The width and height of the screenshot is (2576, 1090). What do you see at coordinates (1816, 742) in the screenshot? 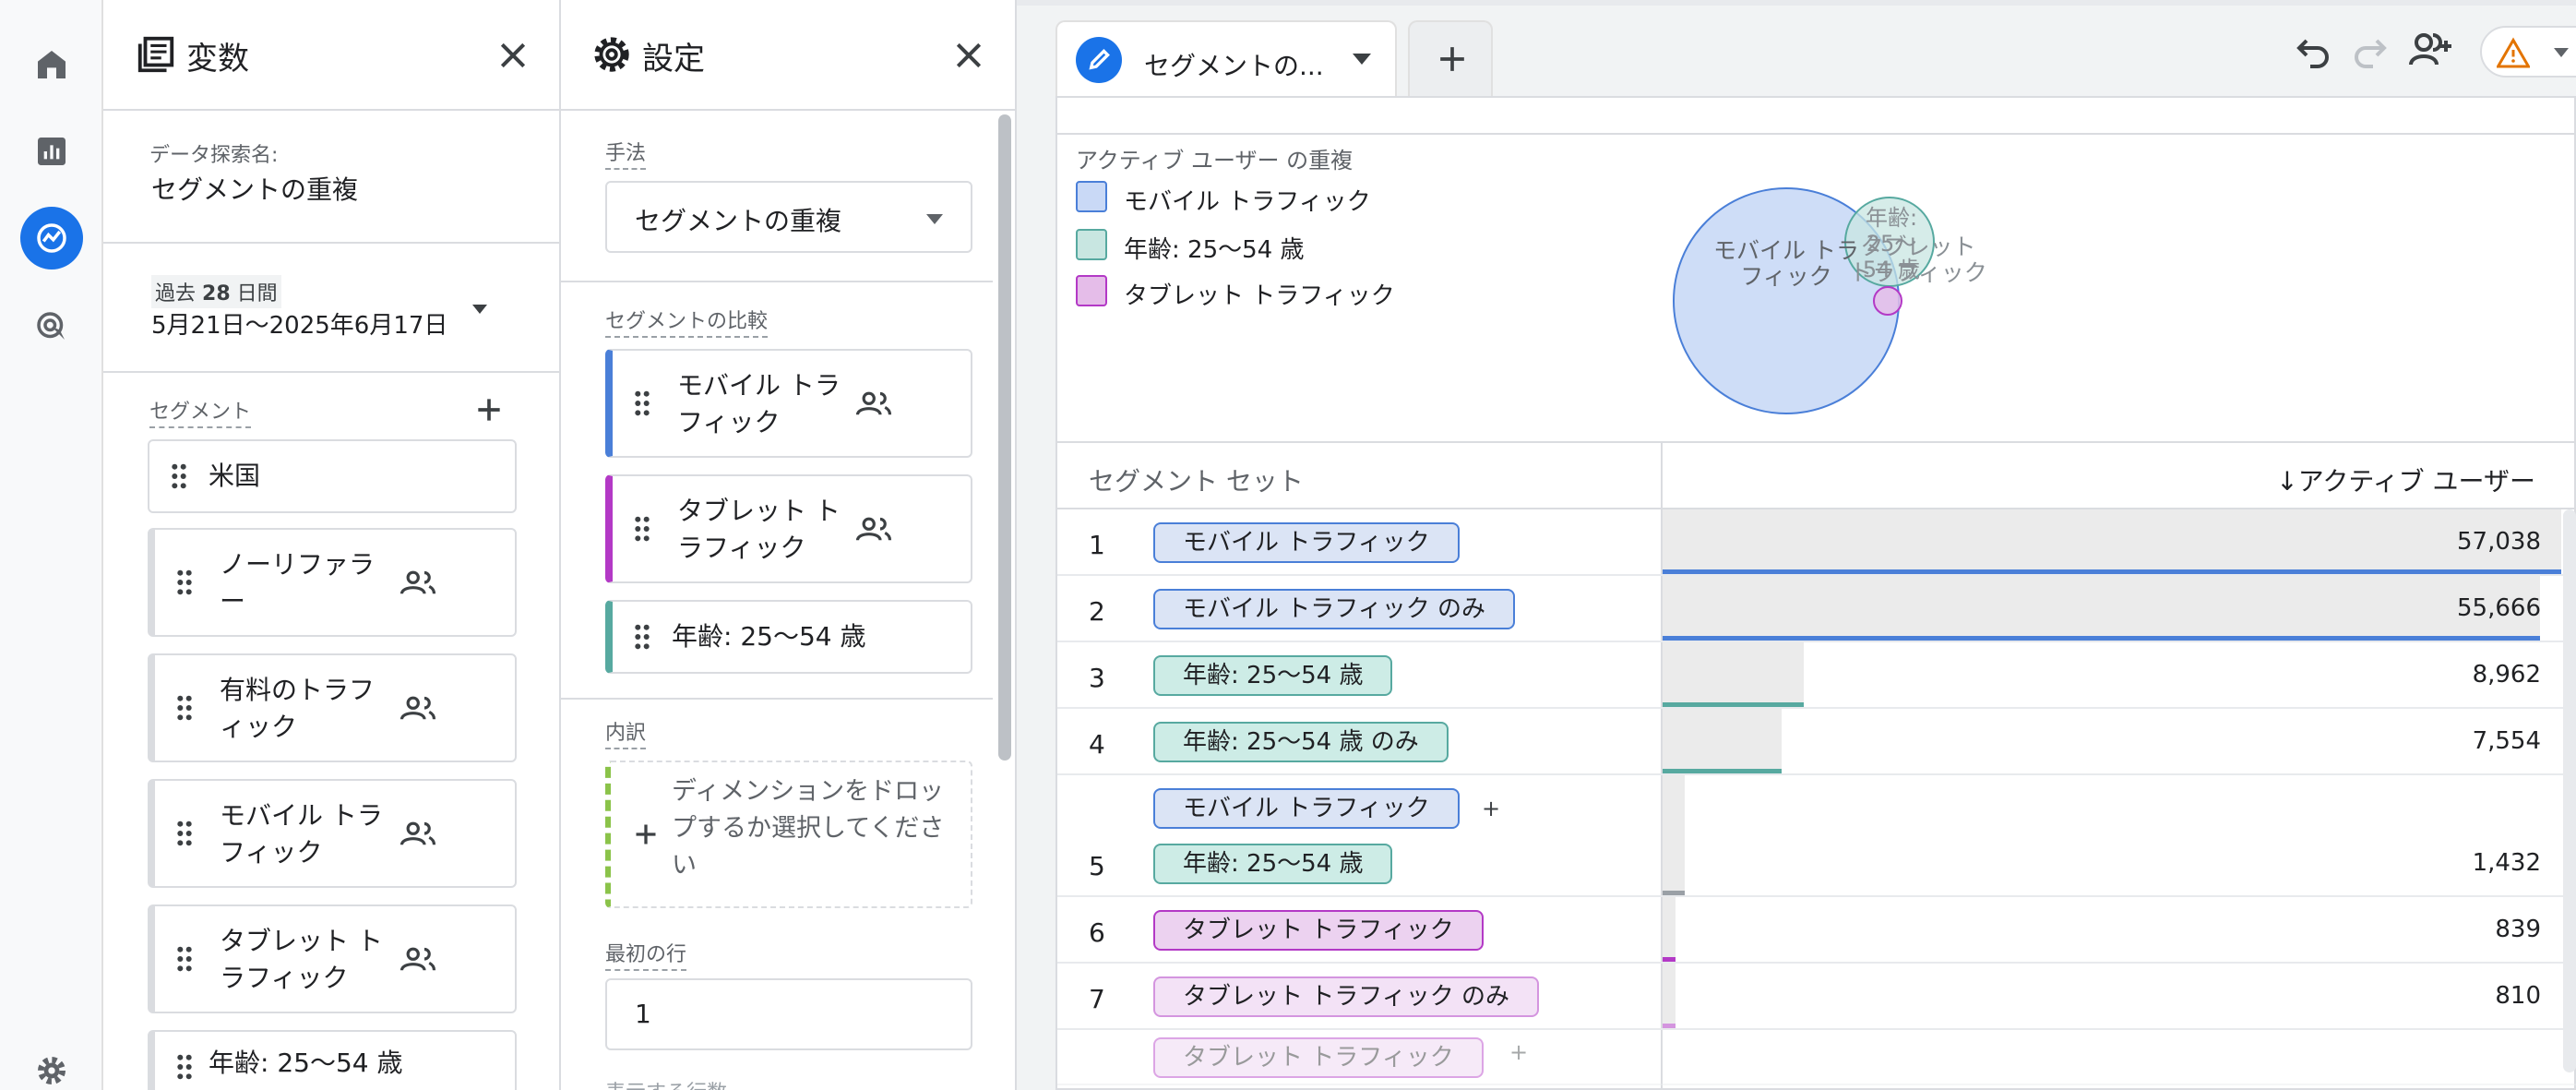
I see `table-row: 4 年齢: 25〜54 歳 のみ 7,554` at bounding box center [1816, 742].